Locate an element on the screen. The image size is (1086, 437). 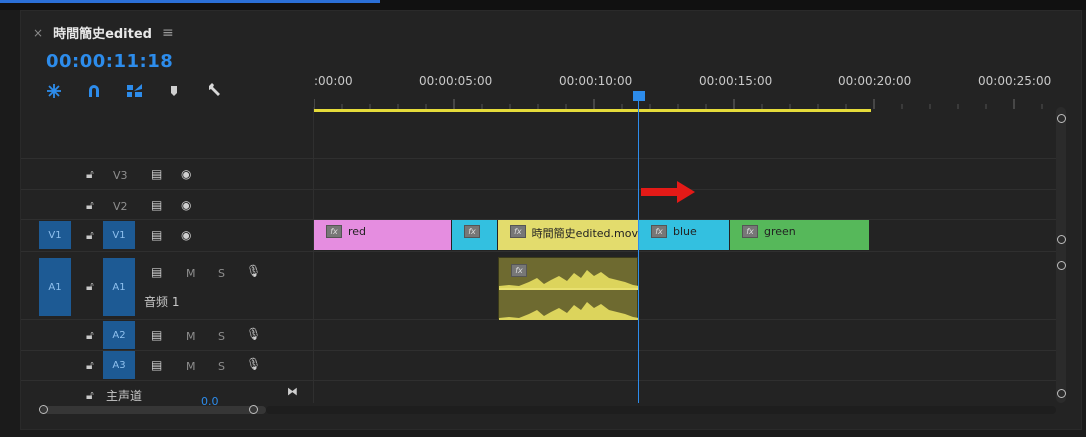
work-area-bar is located at coordinates (592, 110).